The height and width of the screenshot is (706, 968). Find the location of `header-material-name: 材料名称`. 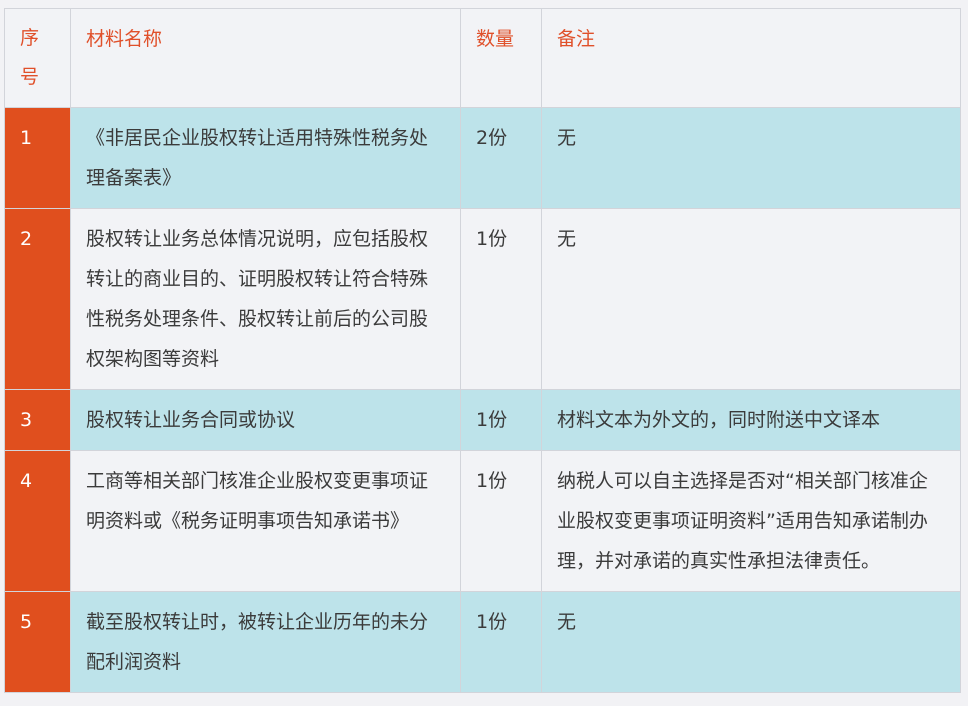

header-material-name: 材料名称 is located at coordinates (265, 58).